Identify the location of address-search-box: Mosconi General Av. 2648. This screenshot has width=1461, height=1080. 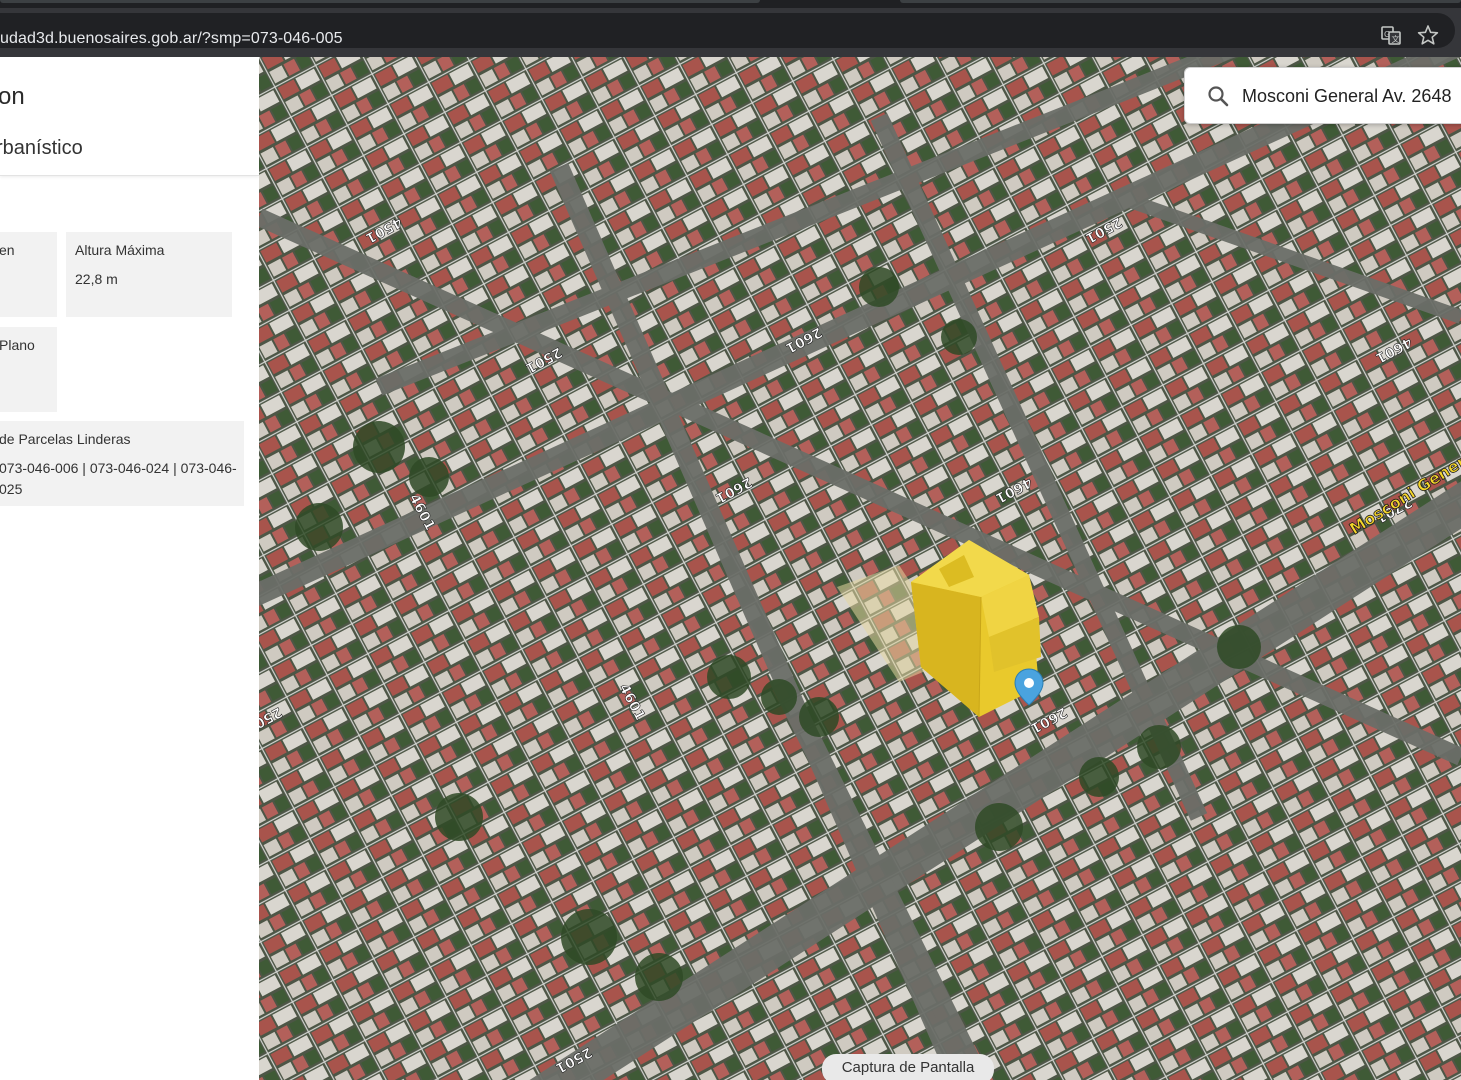
(1322, 95).